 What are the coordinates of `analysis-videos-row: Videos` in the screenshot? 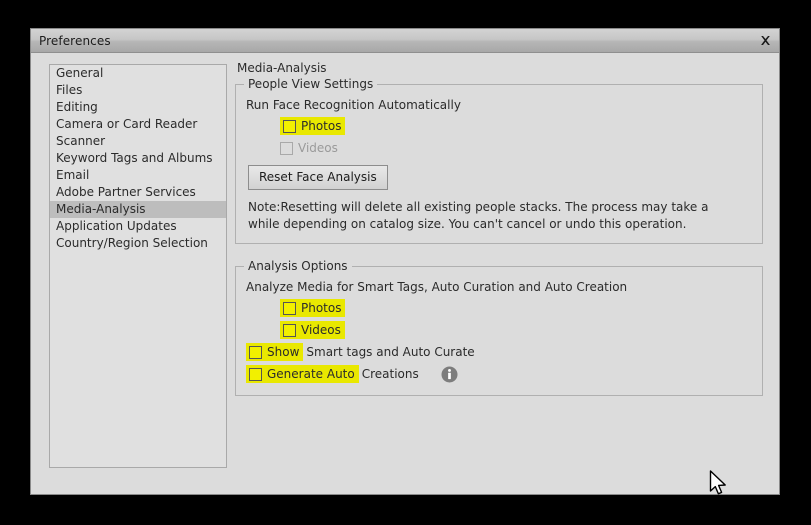 It's located at (499, 330).